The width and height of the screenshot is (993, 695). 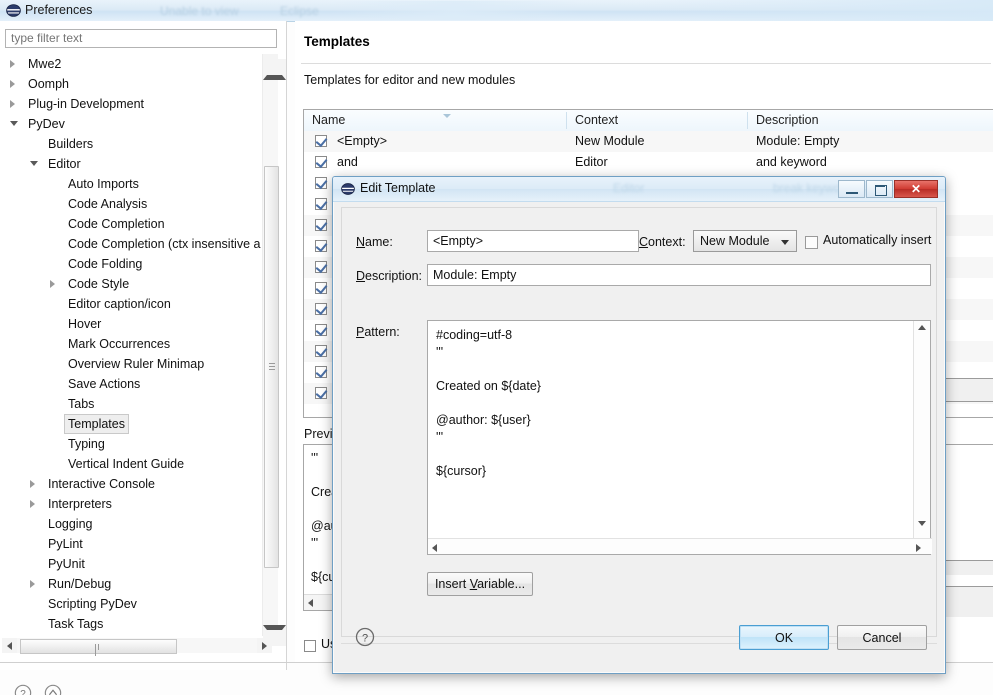 I want to click on sidebar-item-code-analysis: Code Analysis, so click(x=132, y=204).